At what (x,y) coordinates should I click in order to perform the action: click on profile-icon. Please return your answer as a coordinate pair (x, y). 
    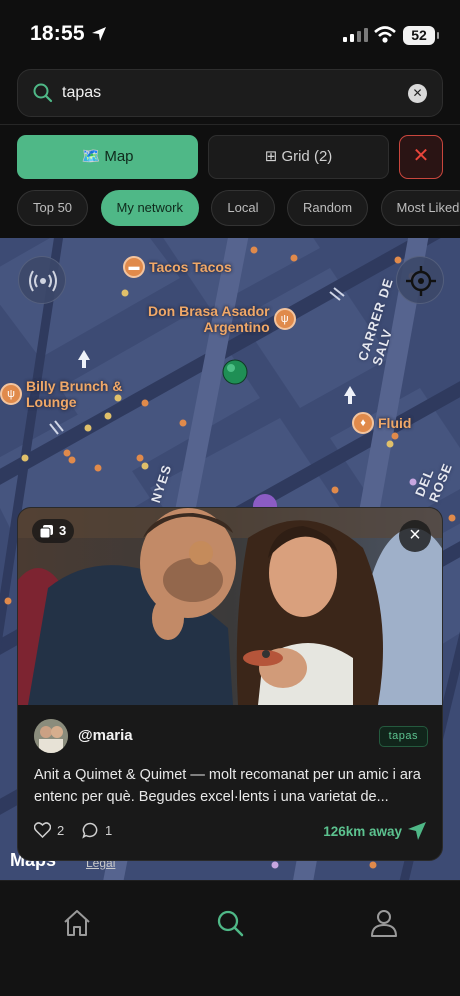
    Looking at the image, I should click on (384, 923).